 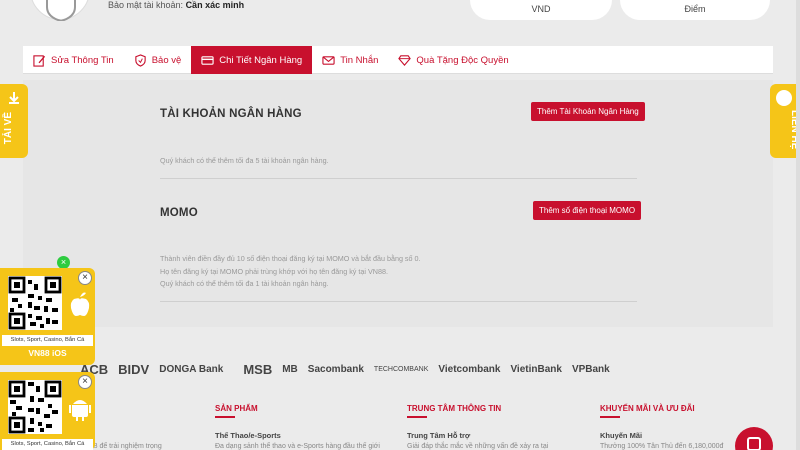 I want to click on momo-section-title: MOMO, so click(x=179, y=213).